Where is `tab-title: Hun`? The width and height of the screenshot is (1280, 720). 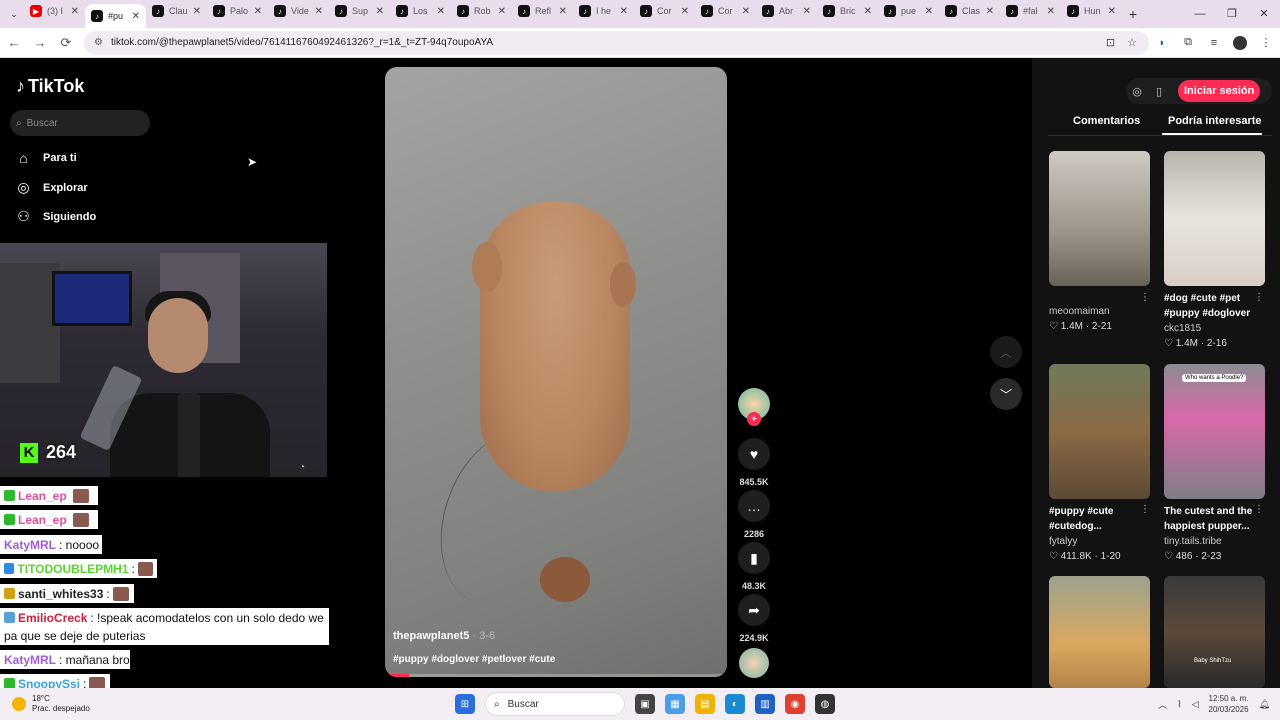 tab-title: Hun is located at coordinates (1092, 11).